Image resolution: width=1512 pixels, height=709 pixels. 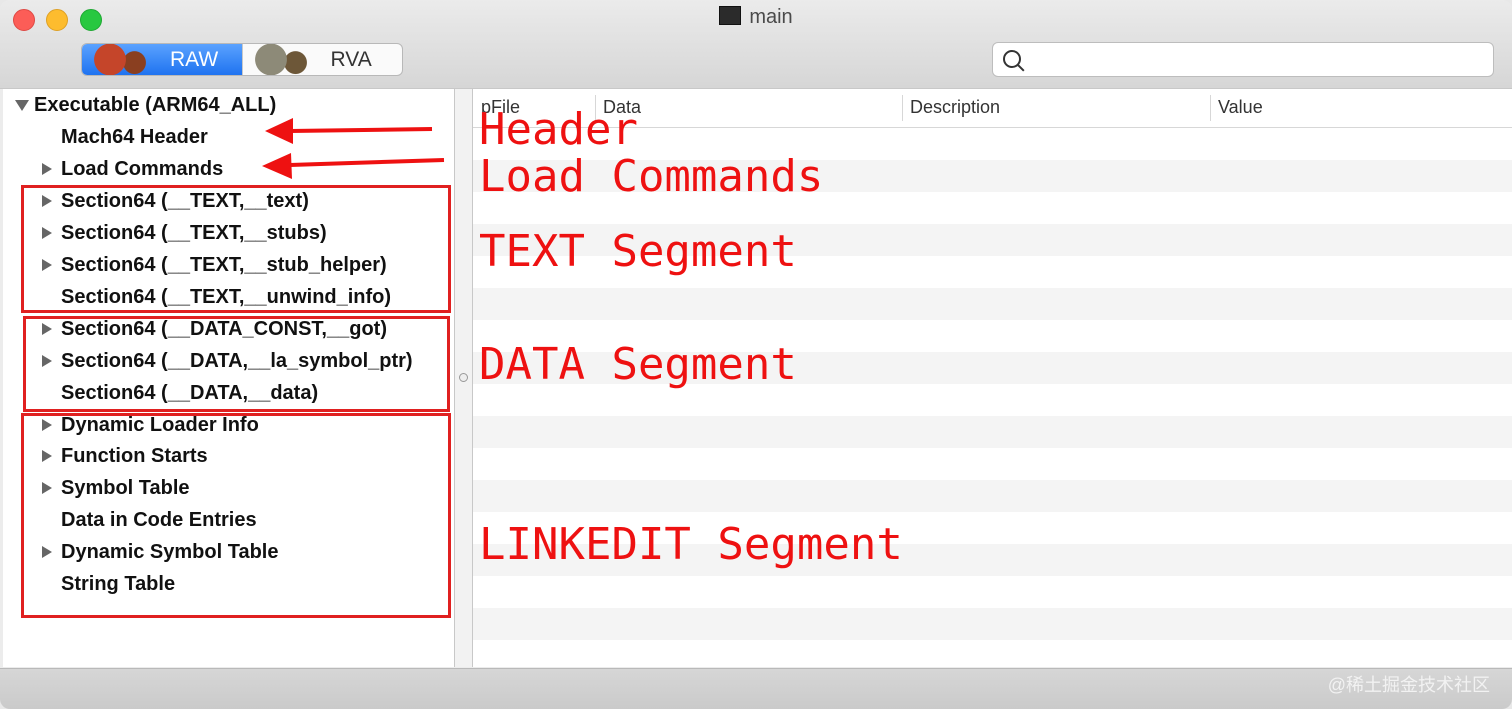 I want to click on load-commands-arrowhead-icon, so click(x=277, y=166).